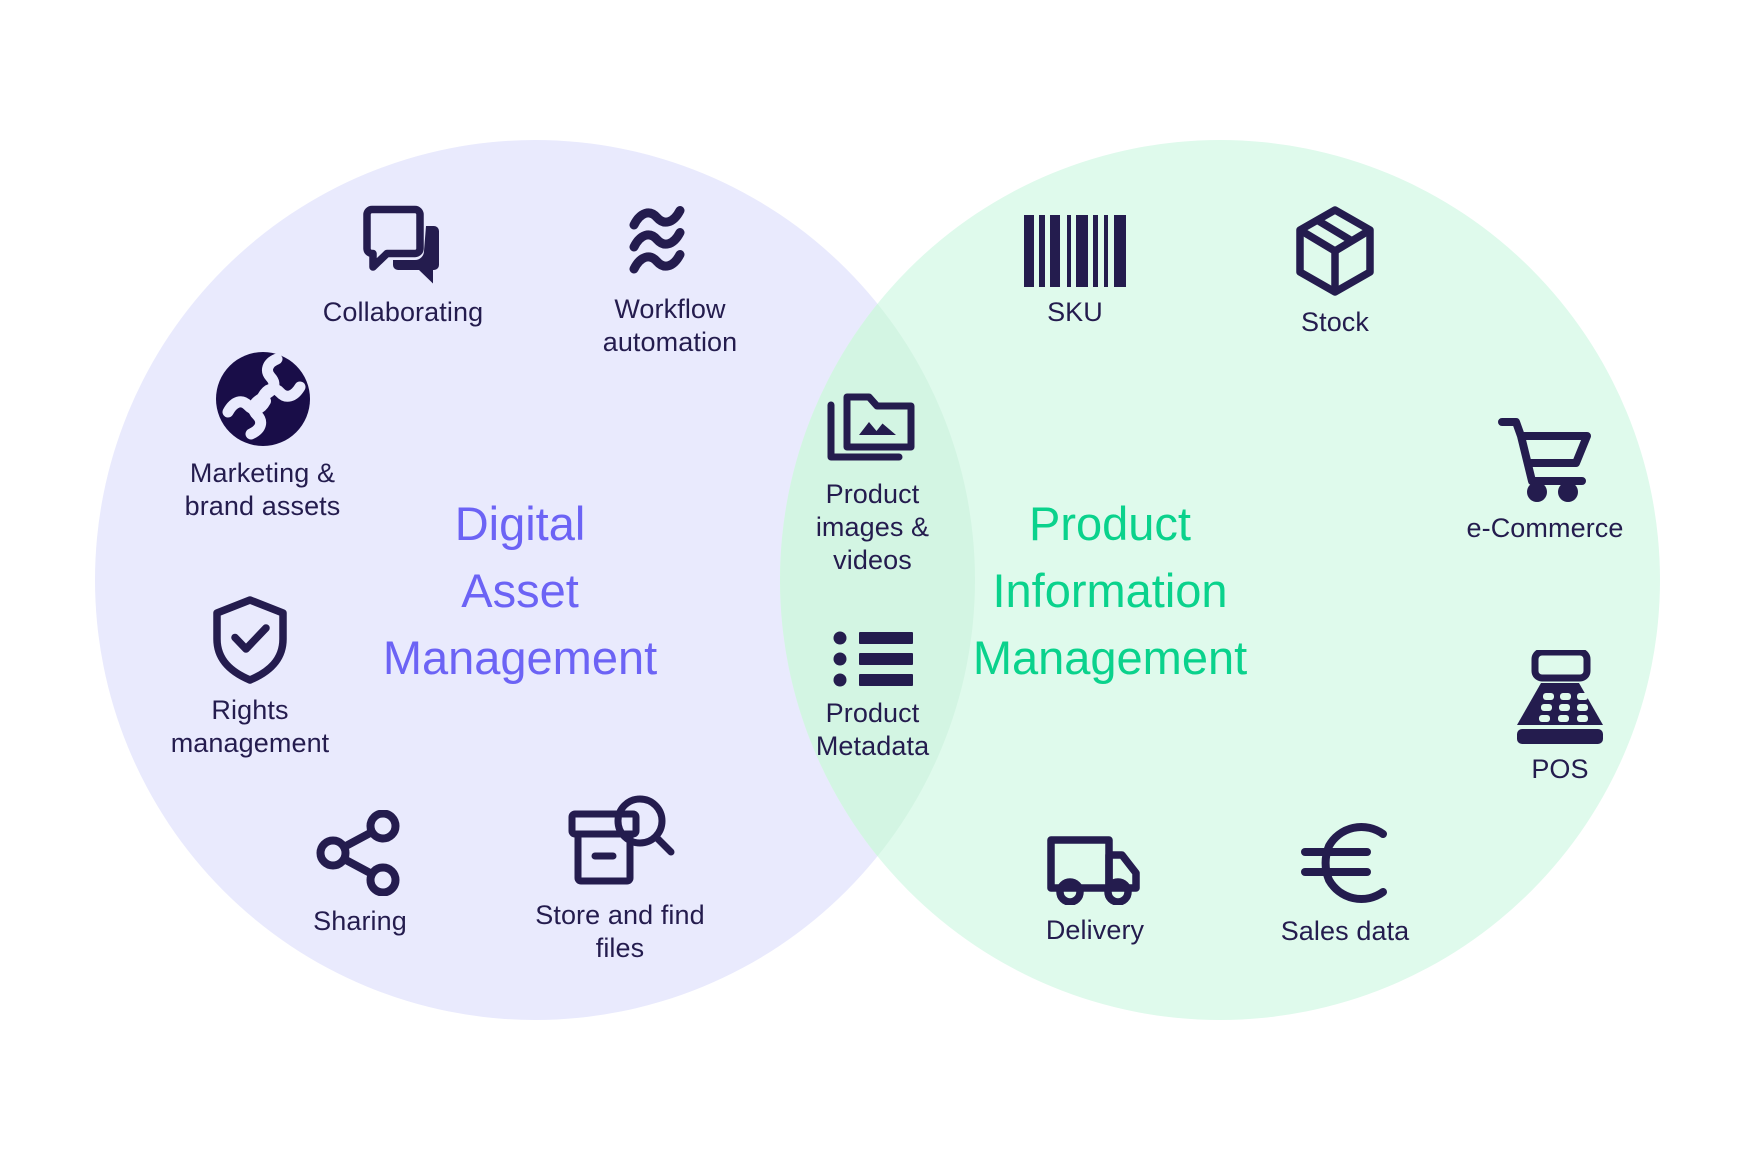 The width and height of the screenshot is (1760, 1174). What do you see at coordinates (250, 640) in the screenshot?
I see `shield-check-icon` at bounding box center [250, 640].